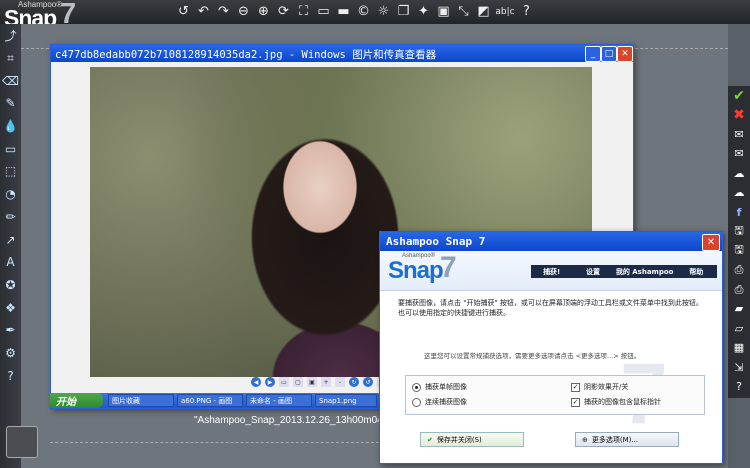 The height and width of the screenshot is (468, 750). I want to click on cloud-icon: ☁, so click(739, 173).